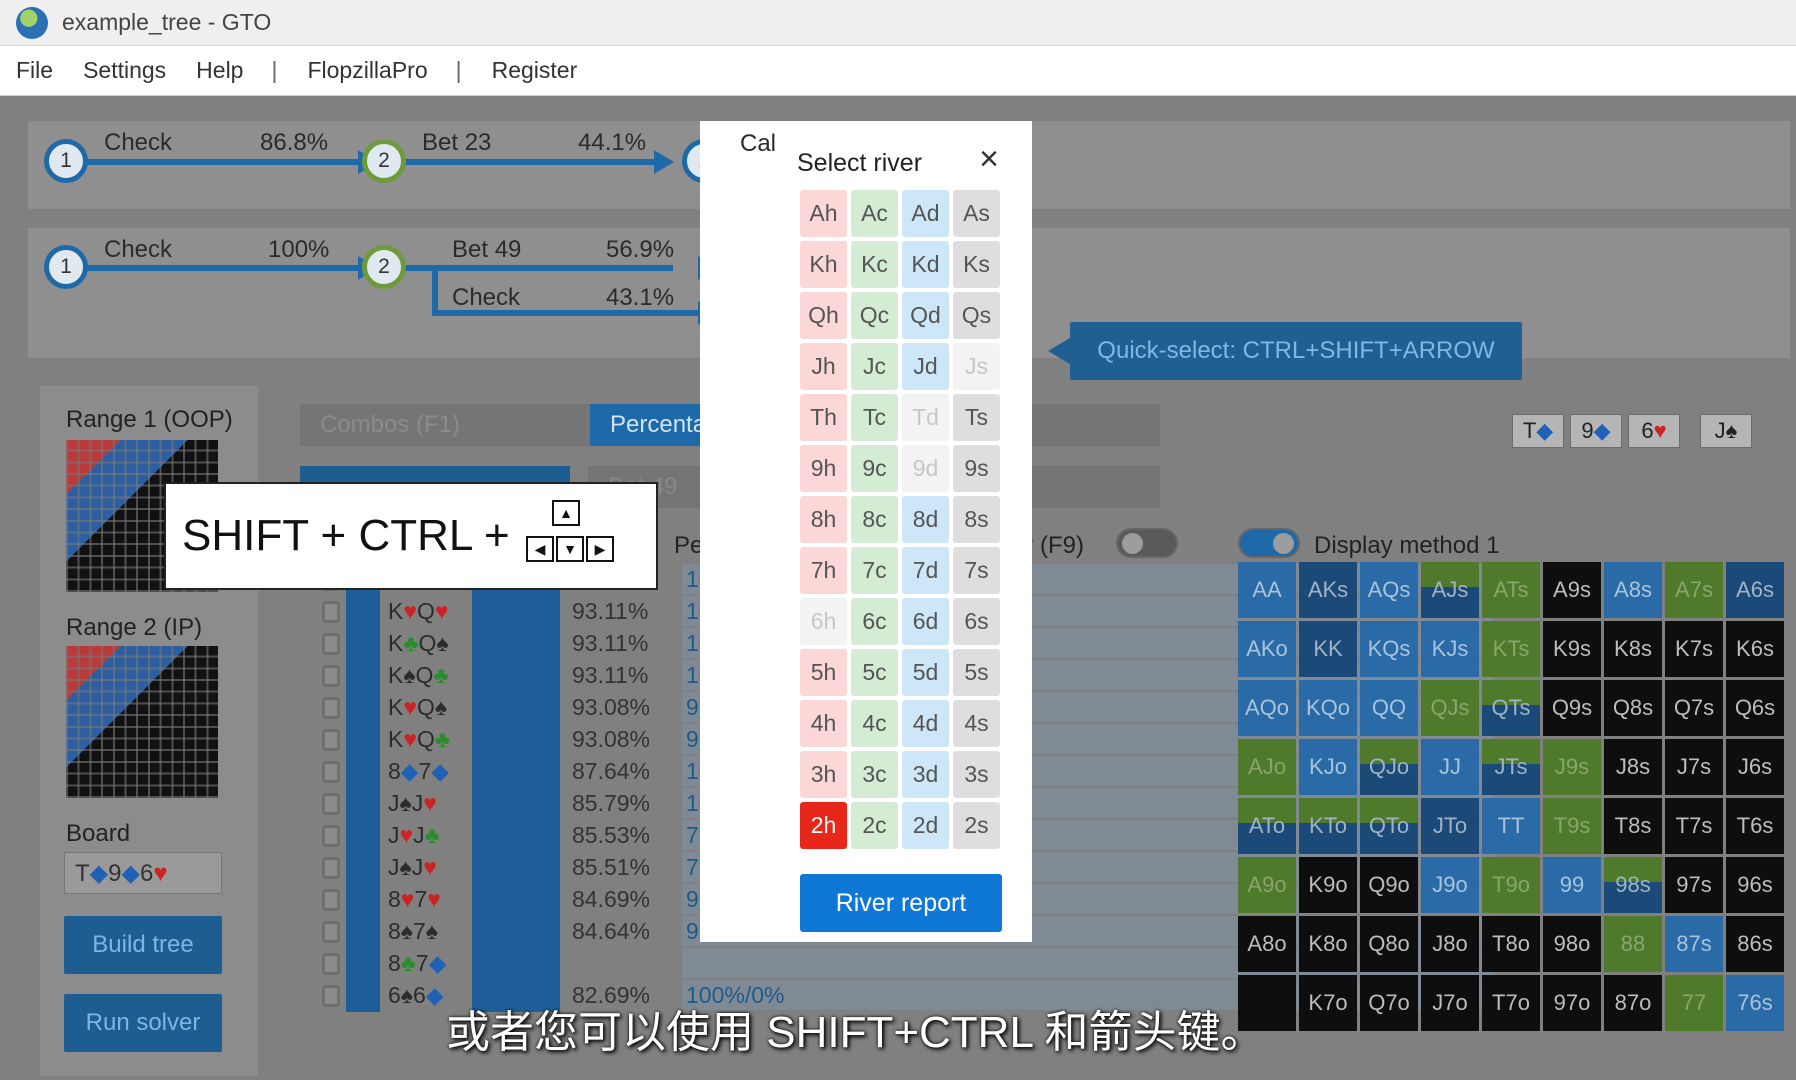  I want to click on matrix-cell: 86s, so click(1755, 944).